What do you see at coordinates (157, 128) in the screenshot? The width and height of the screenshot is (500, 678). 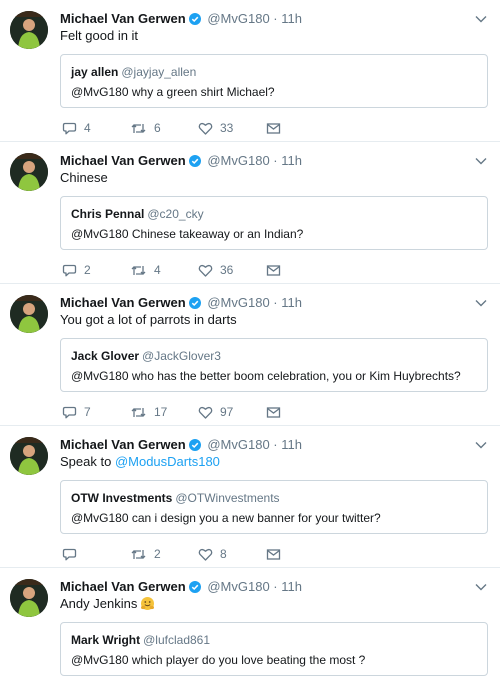 I see `retweet-count: 6` at bounding box center [157, 128].